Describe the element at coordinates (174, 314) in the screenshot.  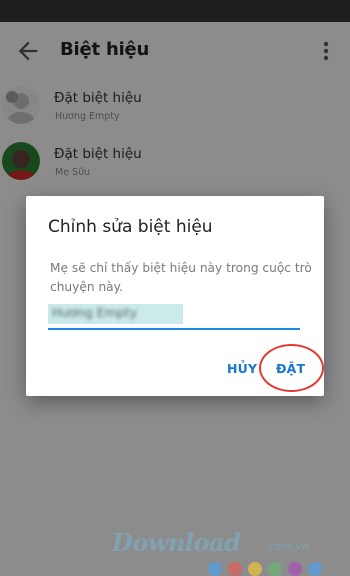
I see `nickname-input: Hương Empty` at that location.